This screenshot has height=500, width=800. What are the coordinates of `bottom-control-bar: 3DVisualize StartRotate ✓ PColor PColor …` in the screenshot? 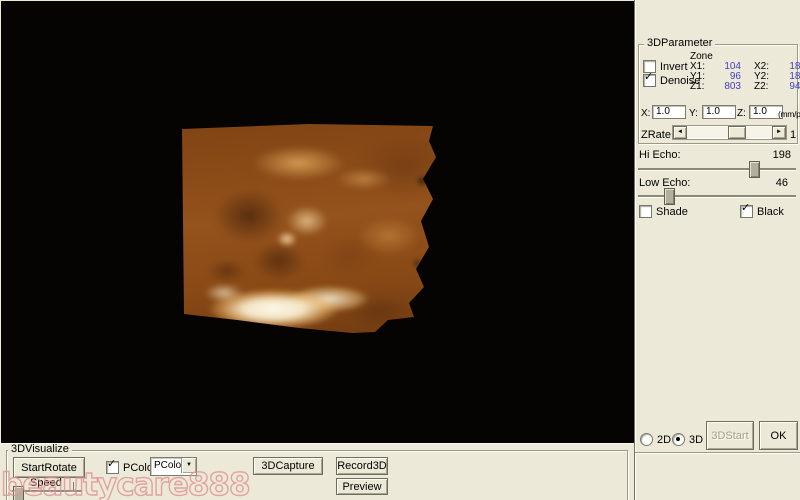 It's located at (317, 471).